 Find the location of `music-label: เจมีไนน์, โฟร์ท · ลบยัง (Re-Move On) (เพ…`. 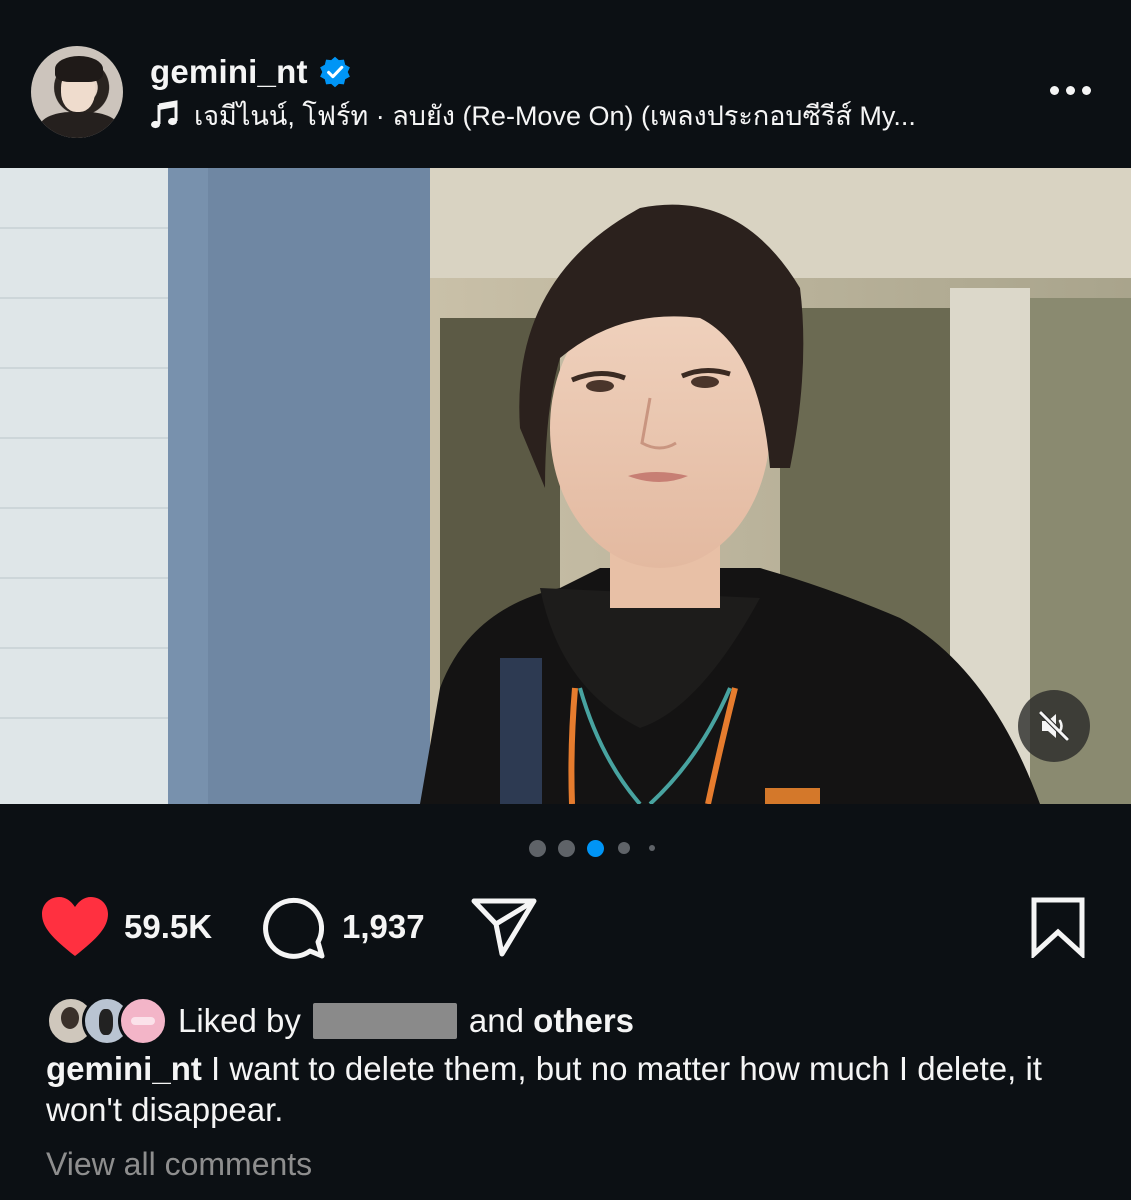

music-label: เจมีไนน์, โฟร์ท · ลบยัง (Re-Move On) (เพ… is located at coordinates (555, 115).